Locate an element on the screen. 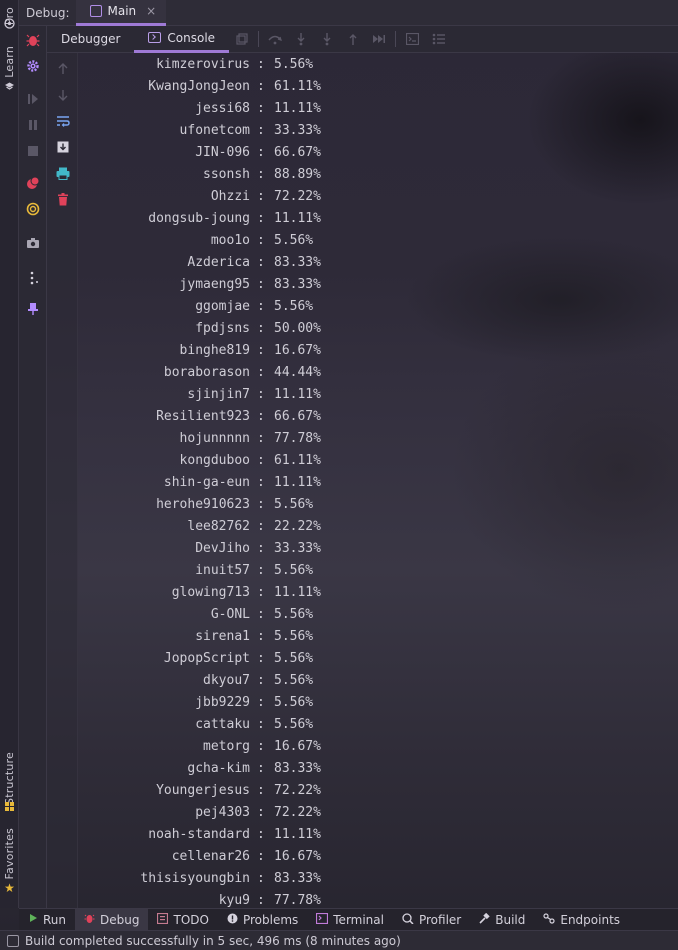 This screenshot has height=950, width=678. console-username: ggomjae is located at coordinates (222, 306).